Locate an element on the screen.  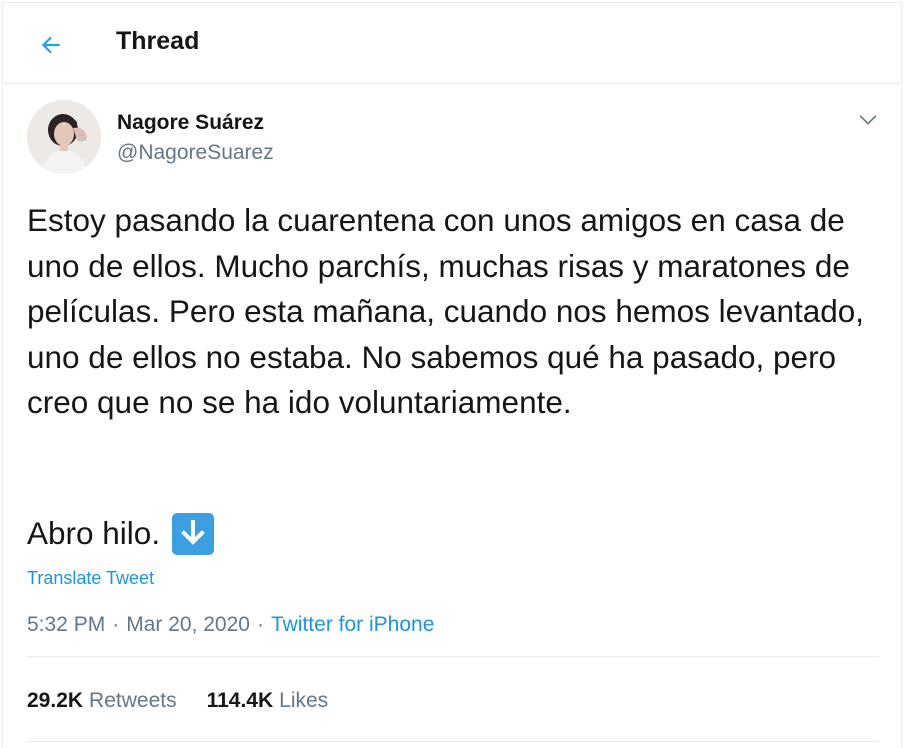
likes-label: Likes is located at coordinates (304, 700).